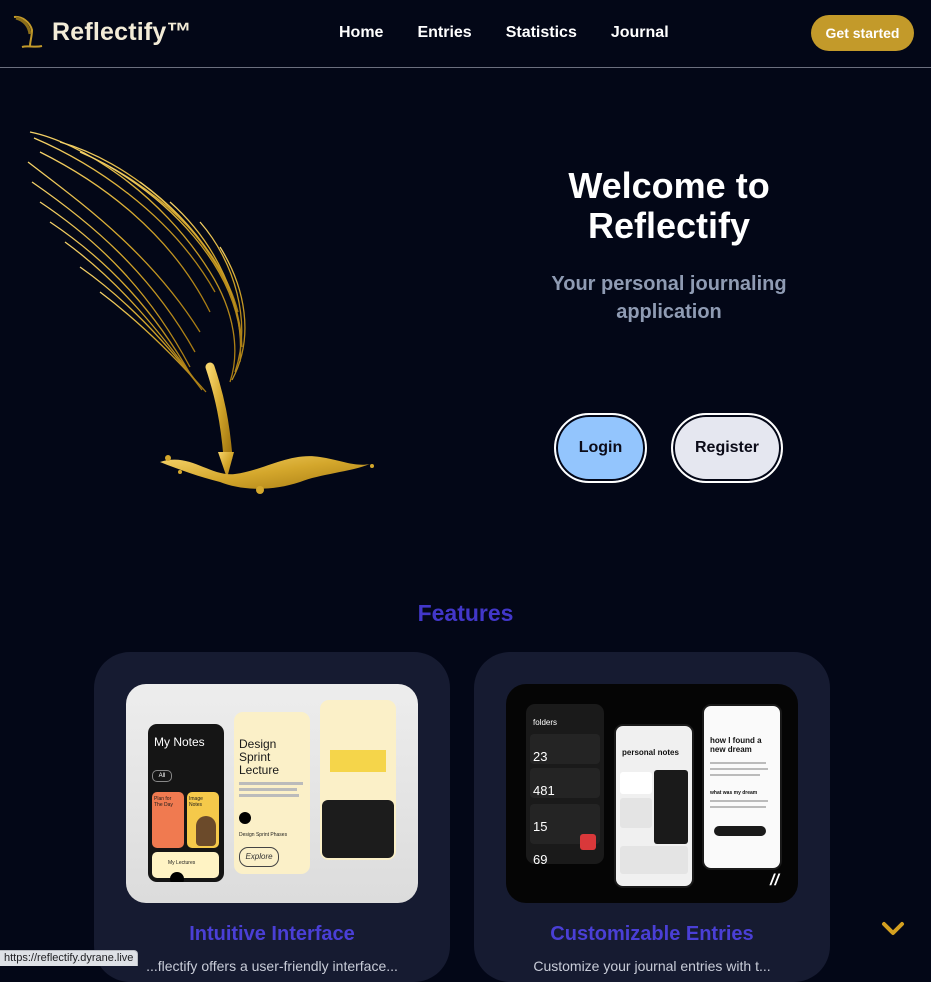 Image resolution: width=931 pixels, height=982 pixels. I want to click on mockup-phone-folders: folders 23 481 15 69, so click(565, 784).